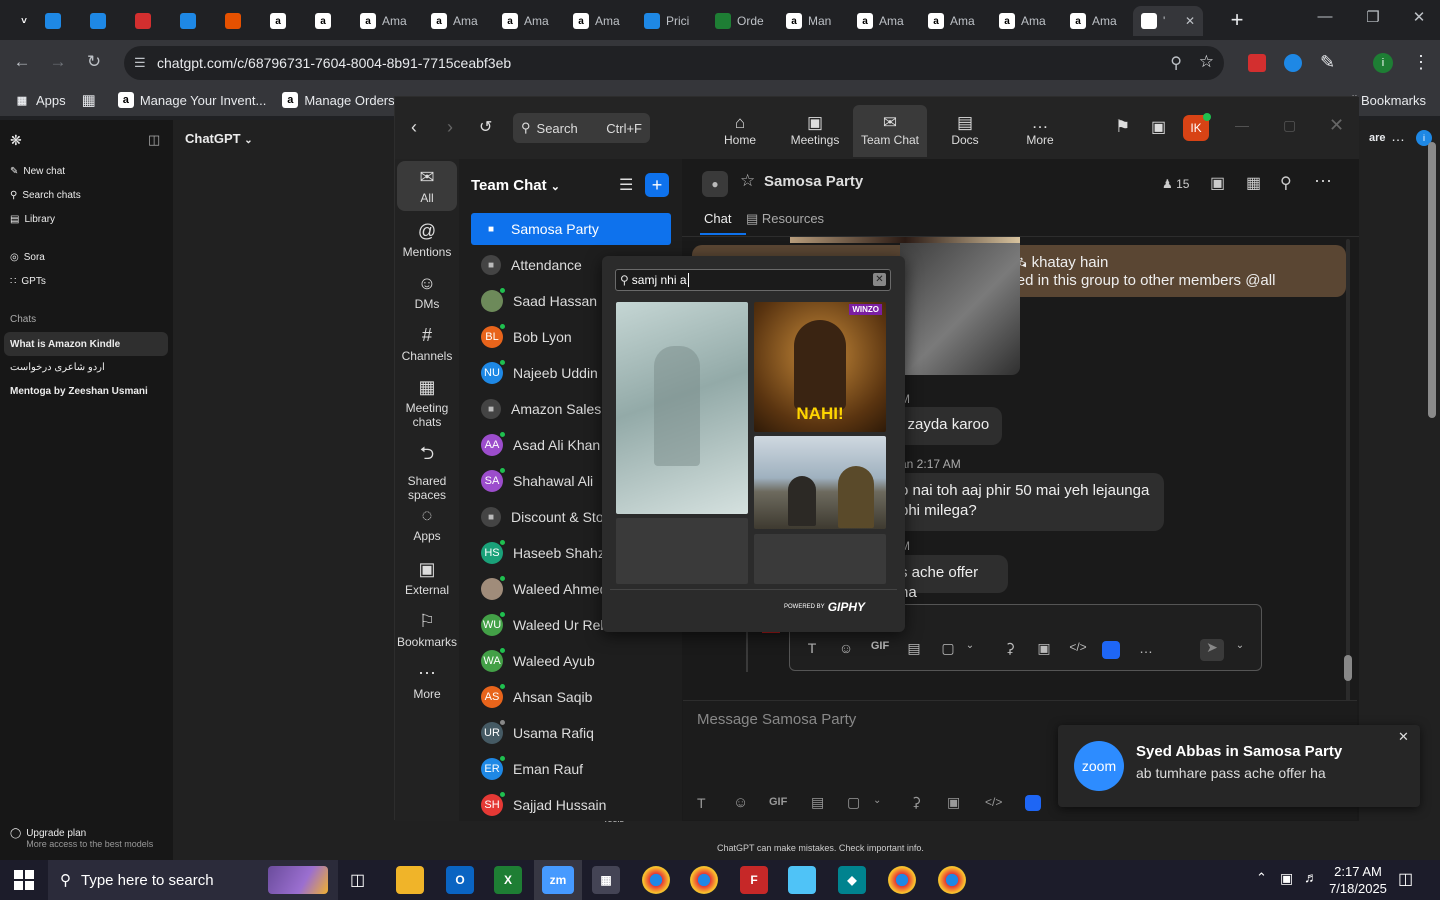  Describe the element at coordinates (154, 140) in the screenshot. I see `toggle-sidebar-icon: ◫` at that location.